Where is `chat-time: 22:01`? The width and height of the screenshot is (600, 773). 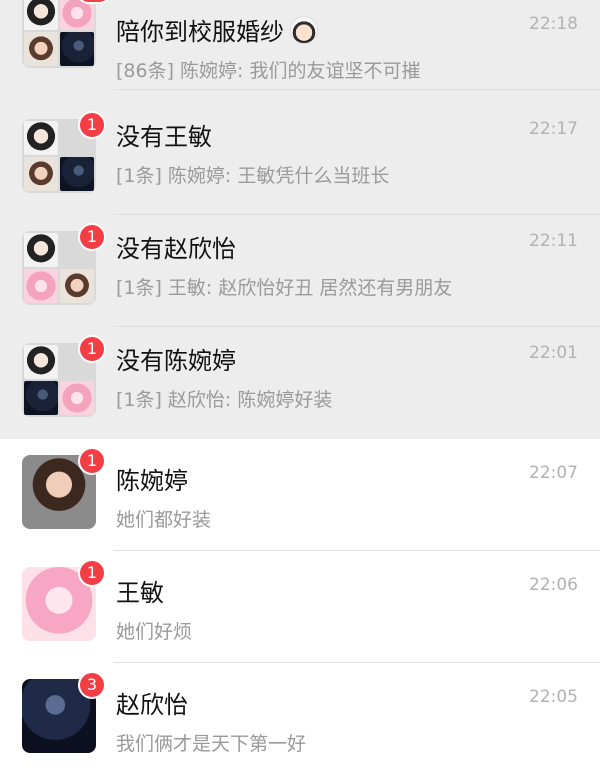
chat-time: 22:01 is located at coordinates (553, 353).